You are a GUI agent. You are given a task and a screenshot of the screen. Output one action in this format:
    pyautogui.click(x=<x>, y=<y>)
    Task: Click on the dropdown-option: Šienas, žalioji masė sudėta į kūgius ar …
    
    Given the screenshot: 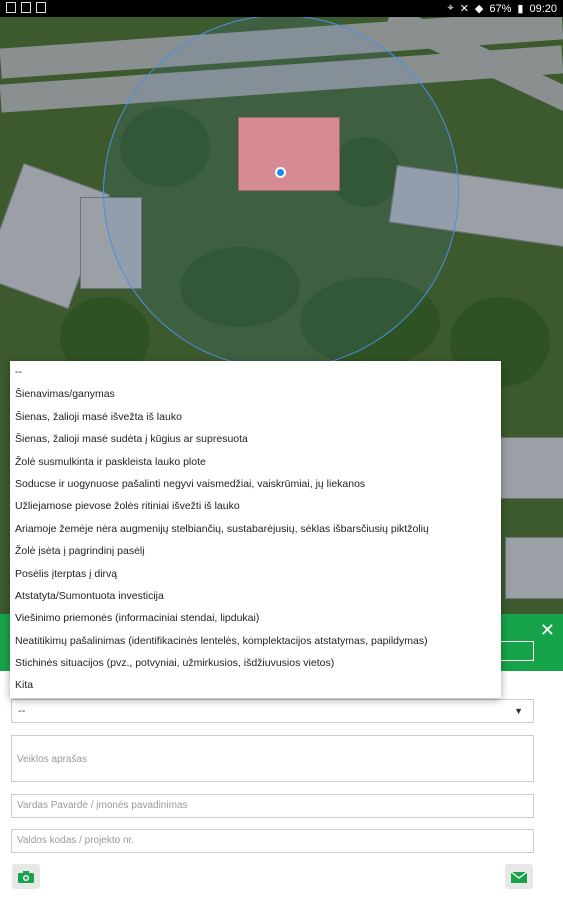 What is the action you would take?
    pyautogui.click(x=255, y=439)
    